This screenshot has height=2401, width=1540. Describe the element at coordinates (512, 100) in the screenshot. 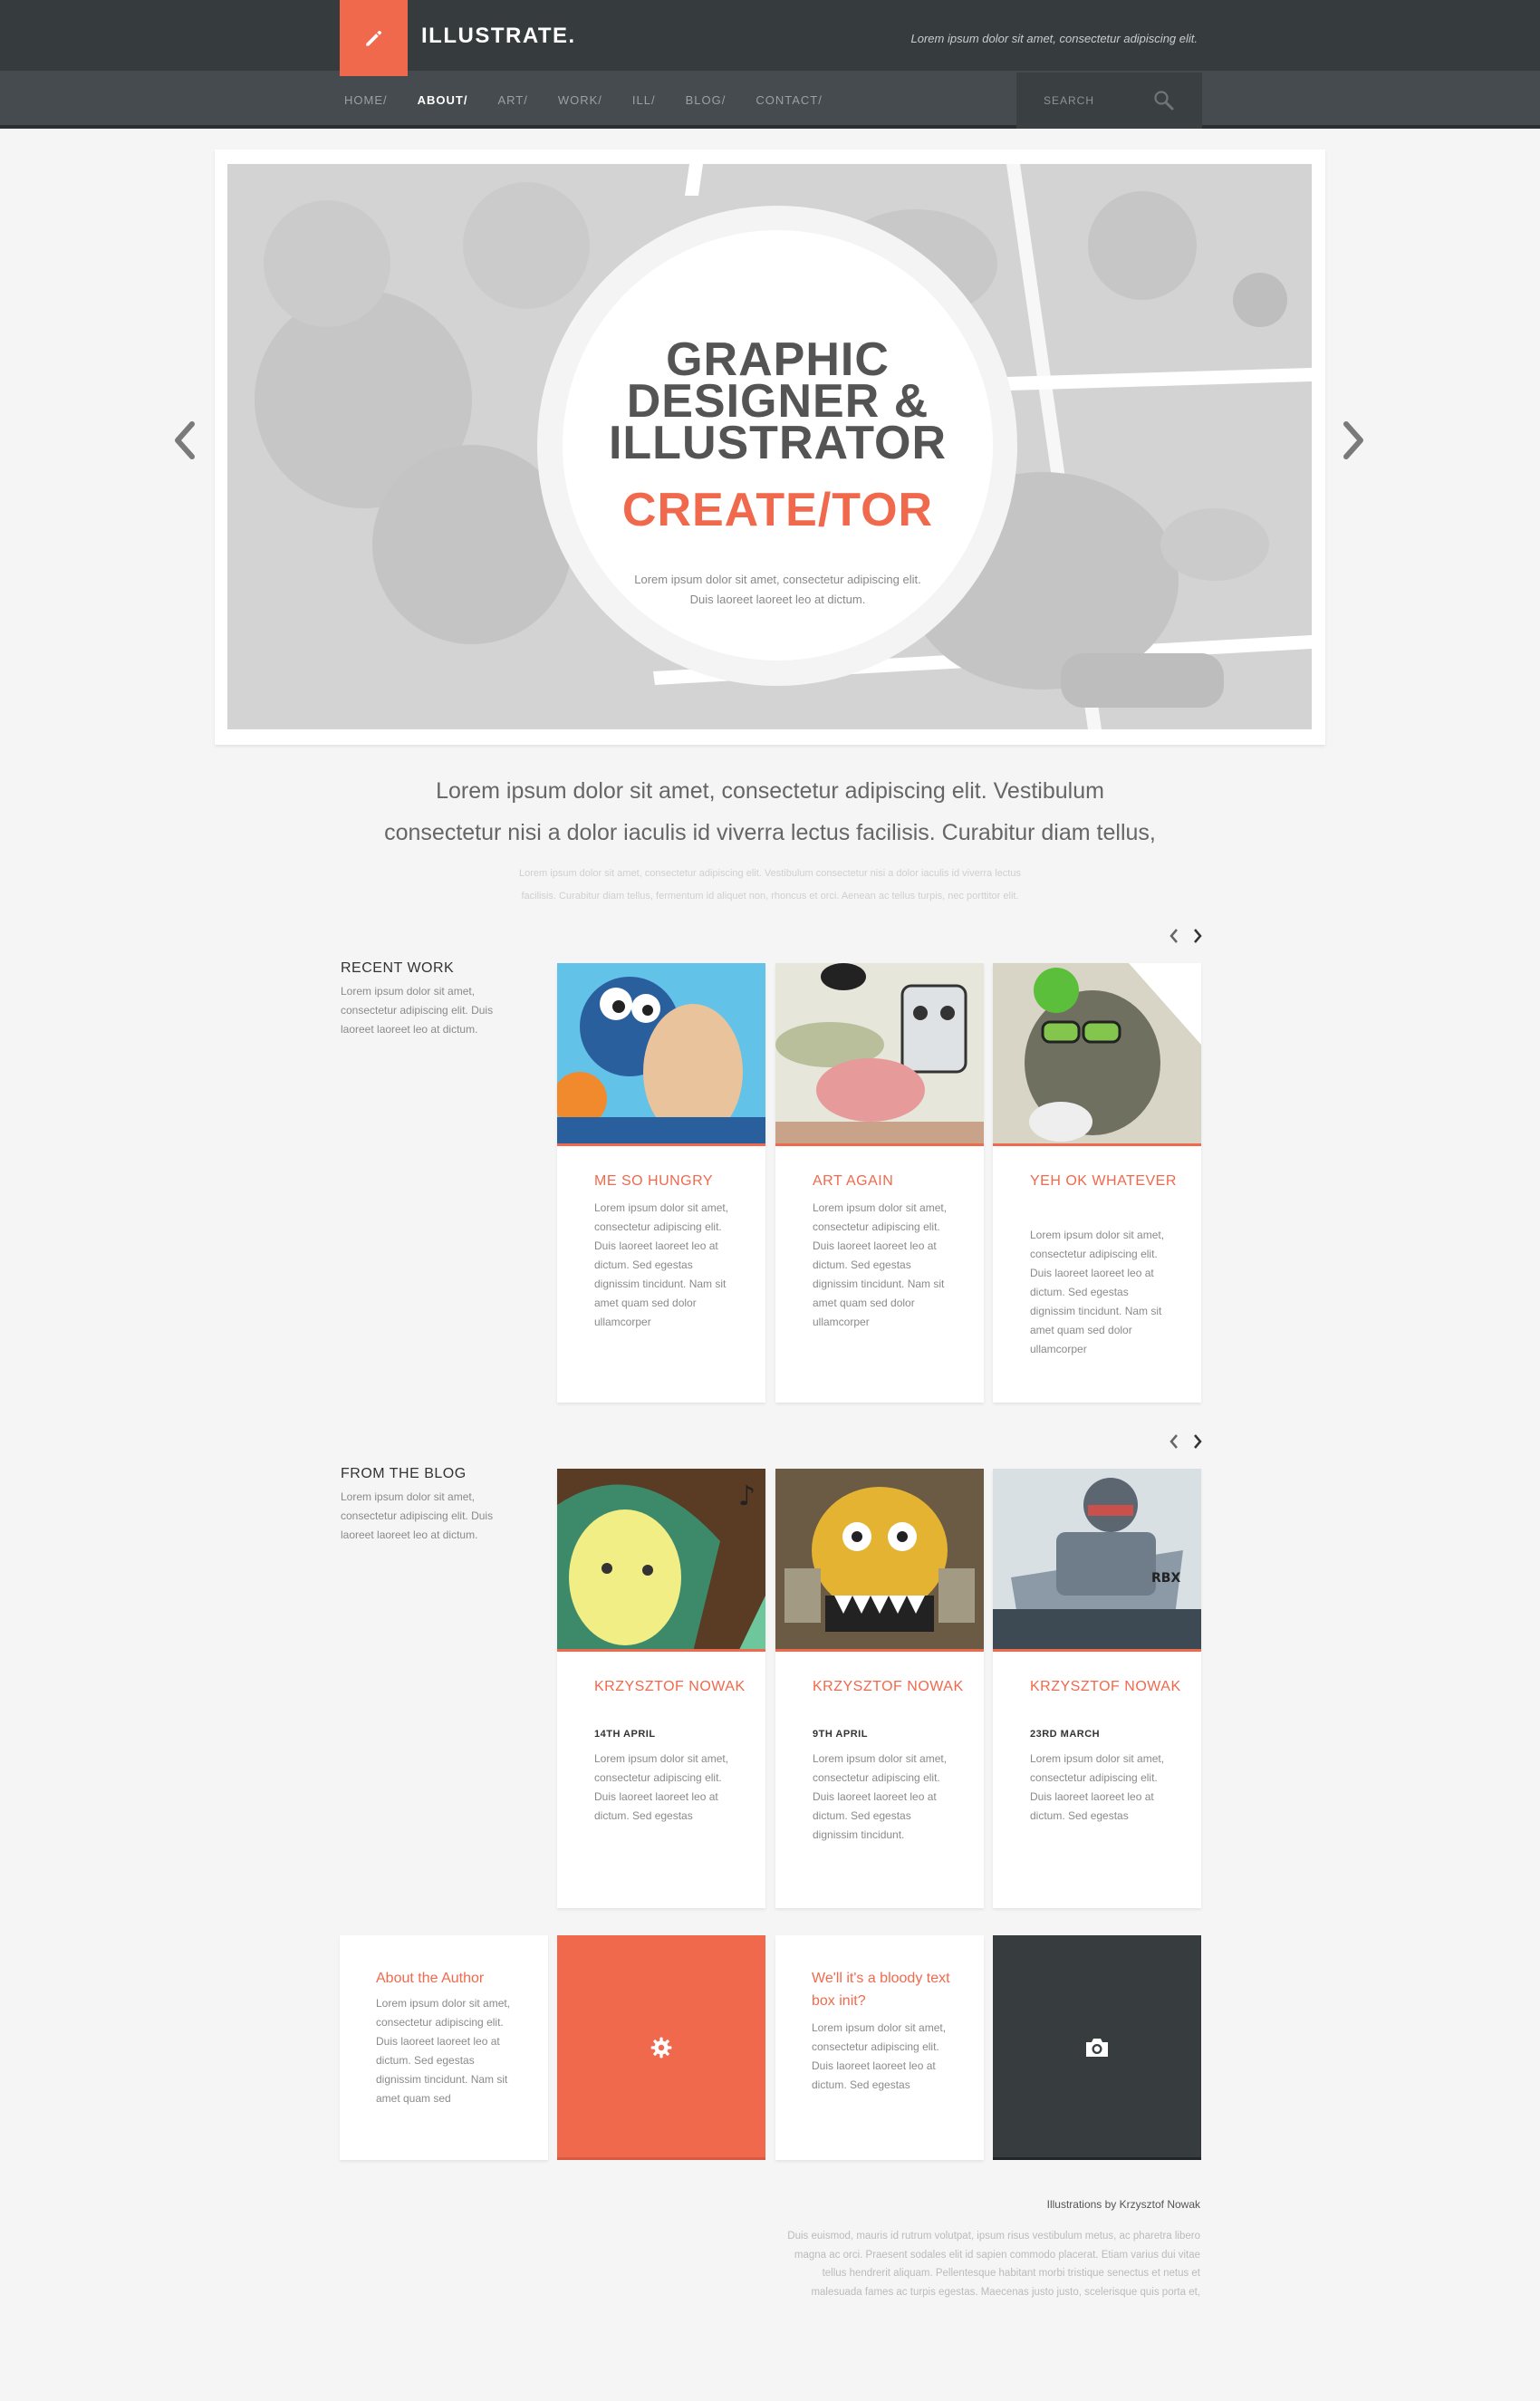

I see `nav-art: ART/` at that location.